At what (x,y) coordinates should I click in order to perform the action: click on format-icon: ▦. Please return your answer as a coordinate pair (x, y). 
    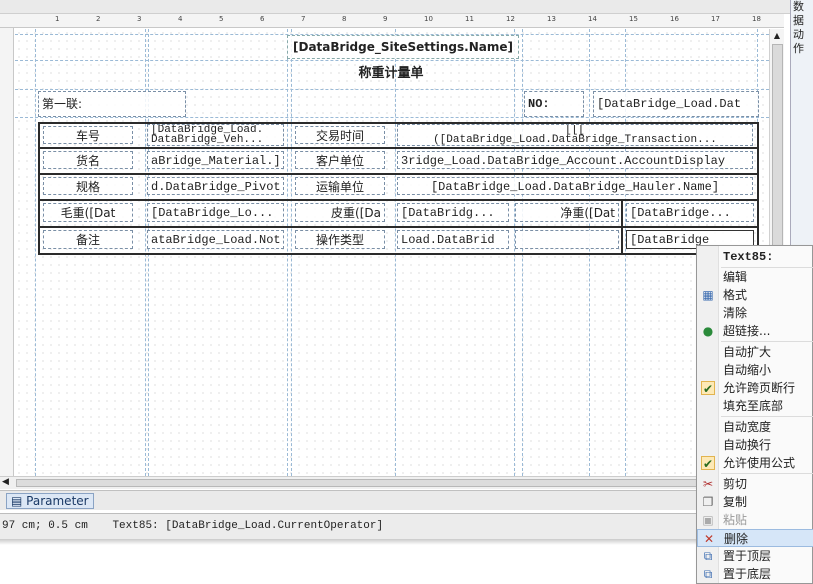
    Looking at the image, I should click on (708, 295).